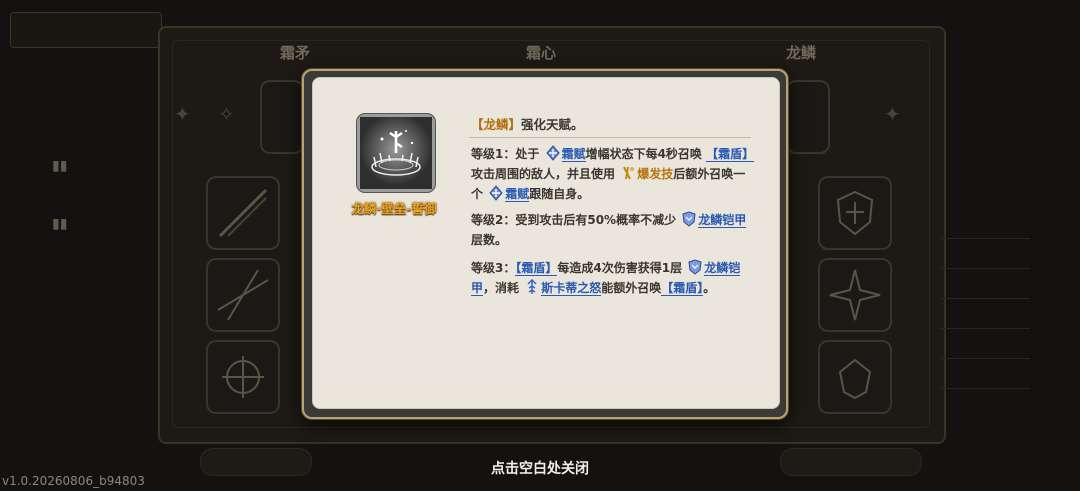 The width and height of the screenshot is (1080, 491). Describe the element at coordinates (620, 268) in the screenshot. I see `text: 每造成4次伤害获得1层` at that location.